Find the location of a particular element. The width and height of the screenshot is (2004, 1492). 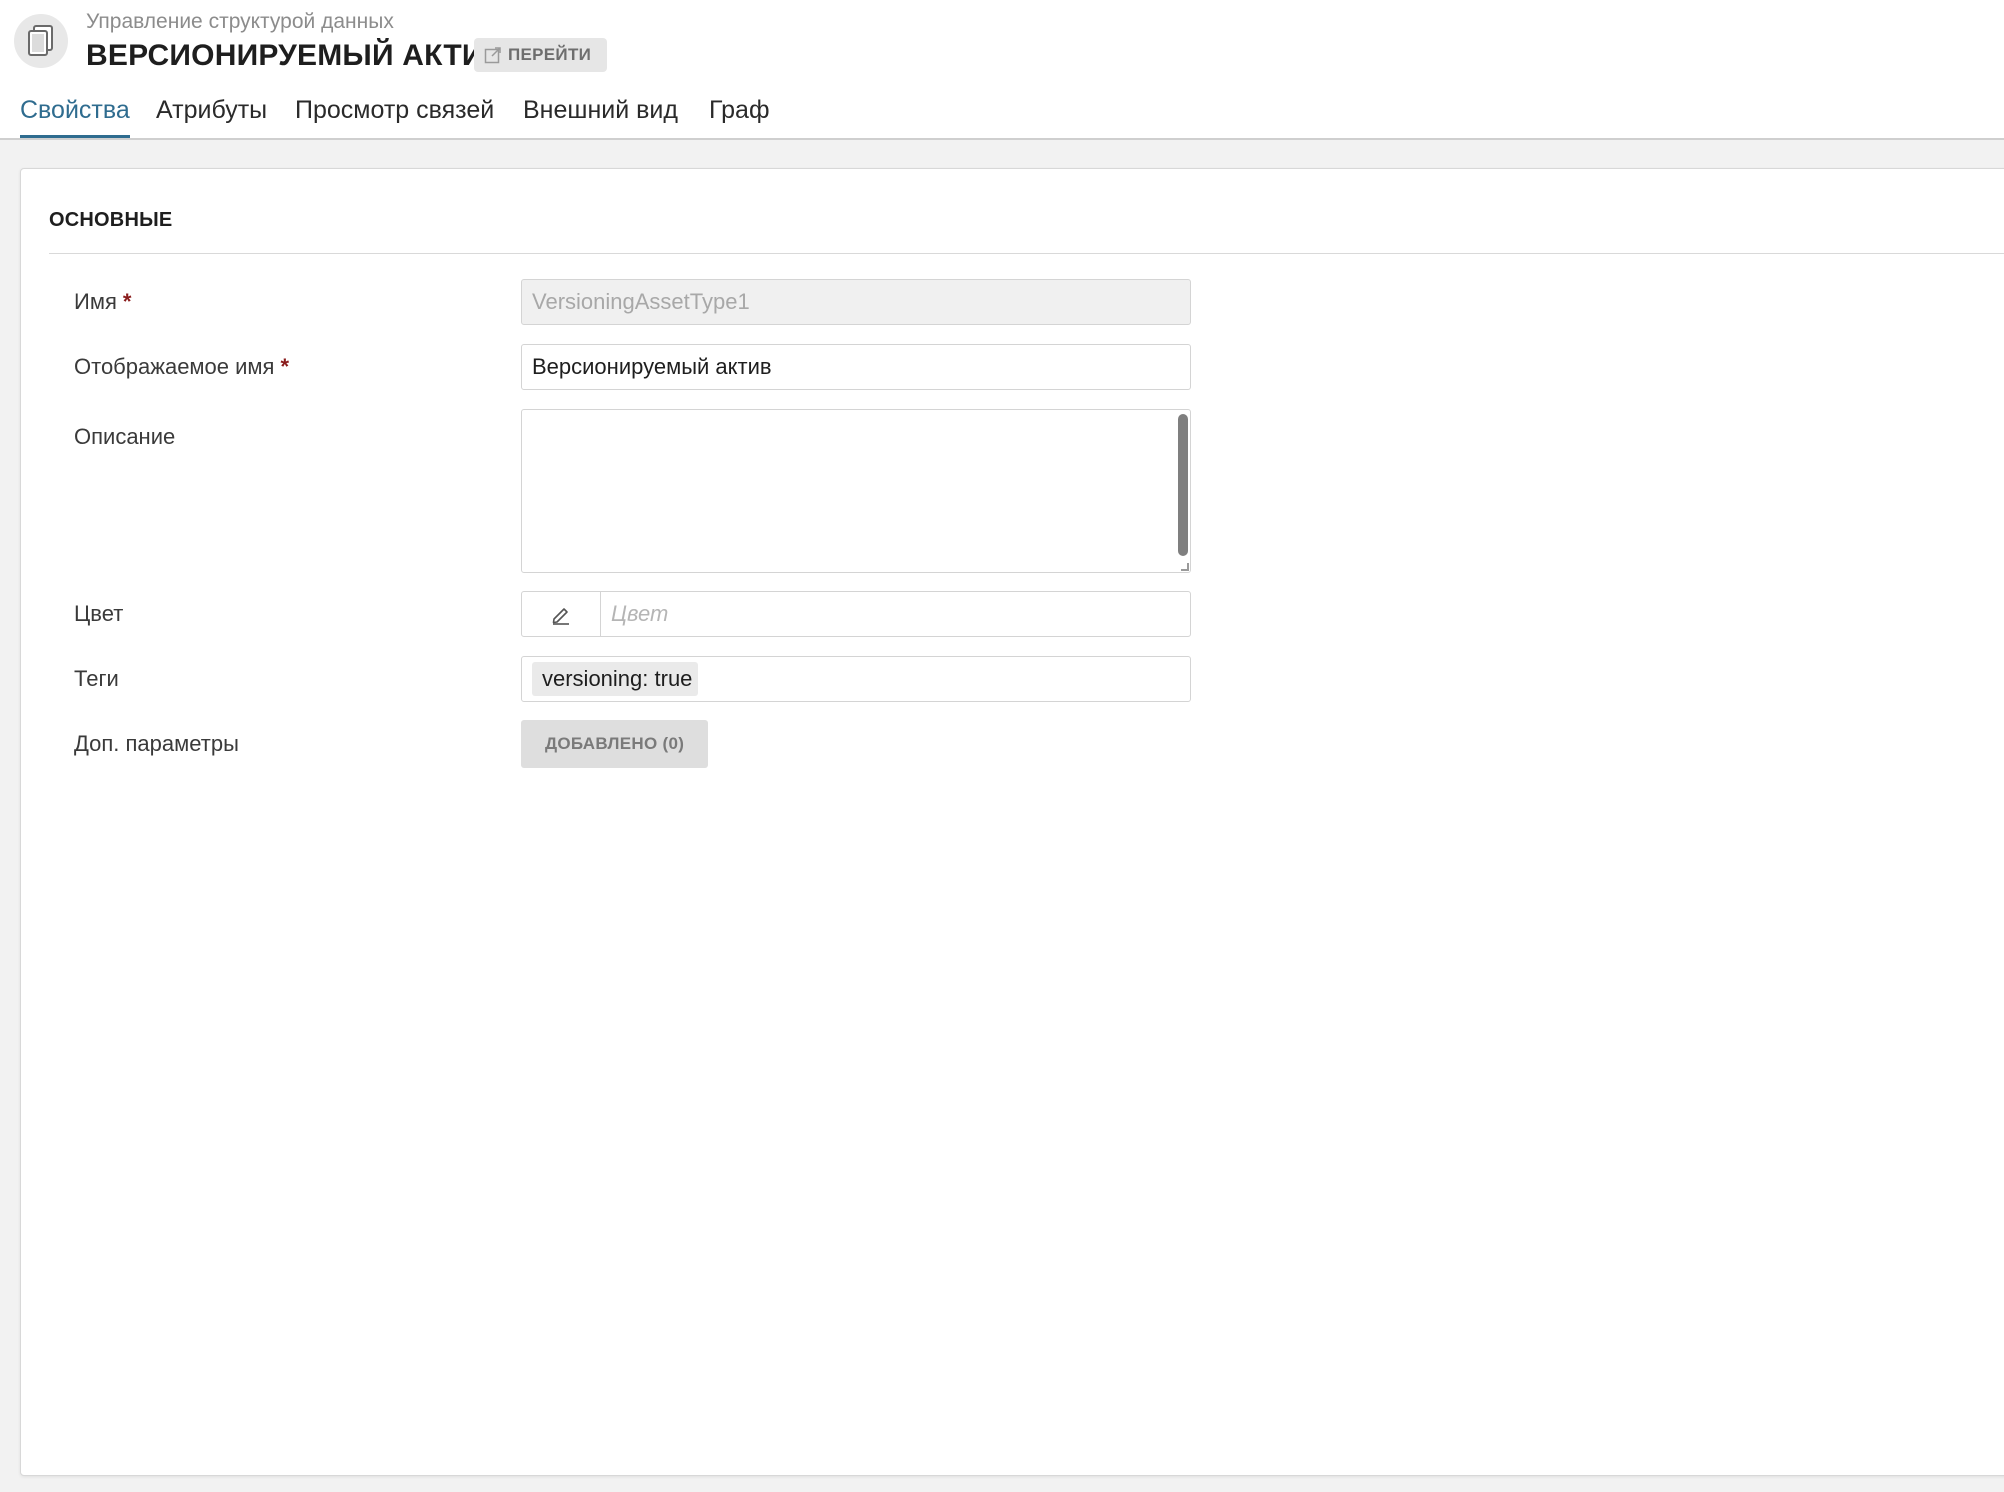

display-name-label: Отображаемое имя * is located at coordinates (181, 367).